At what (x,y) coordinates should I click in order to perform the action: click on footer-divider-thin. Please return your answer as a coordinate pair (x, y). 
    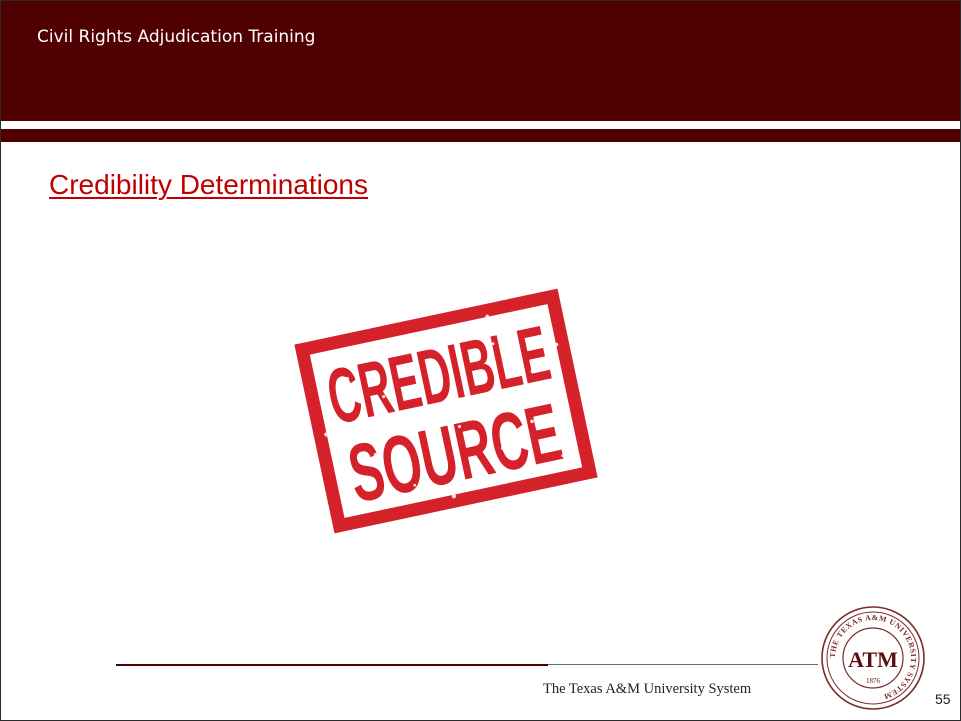
    Looking at the image, I should click on (683, 664).